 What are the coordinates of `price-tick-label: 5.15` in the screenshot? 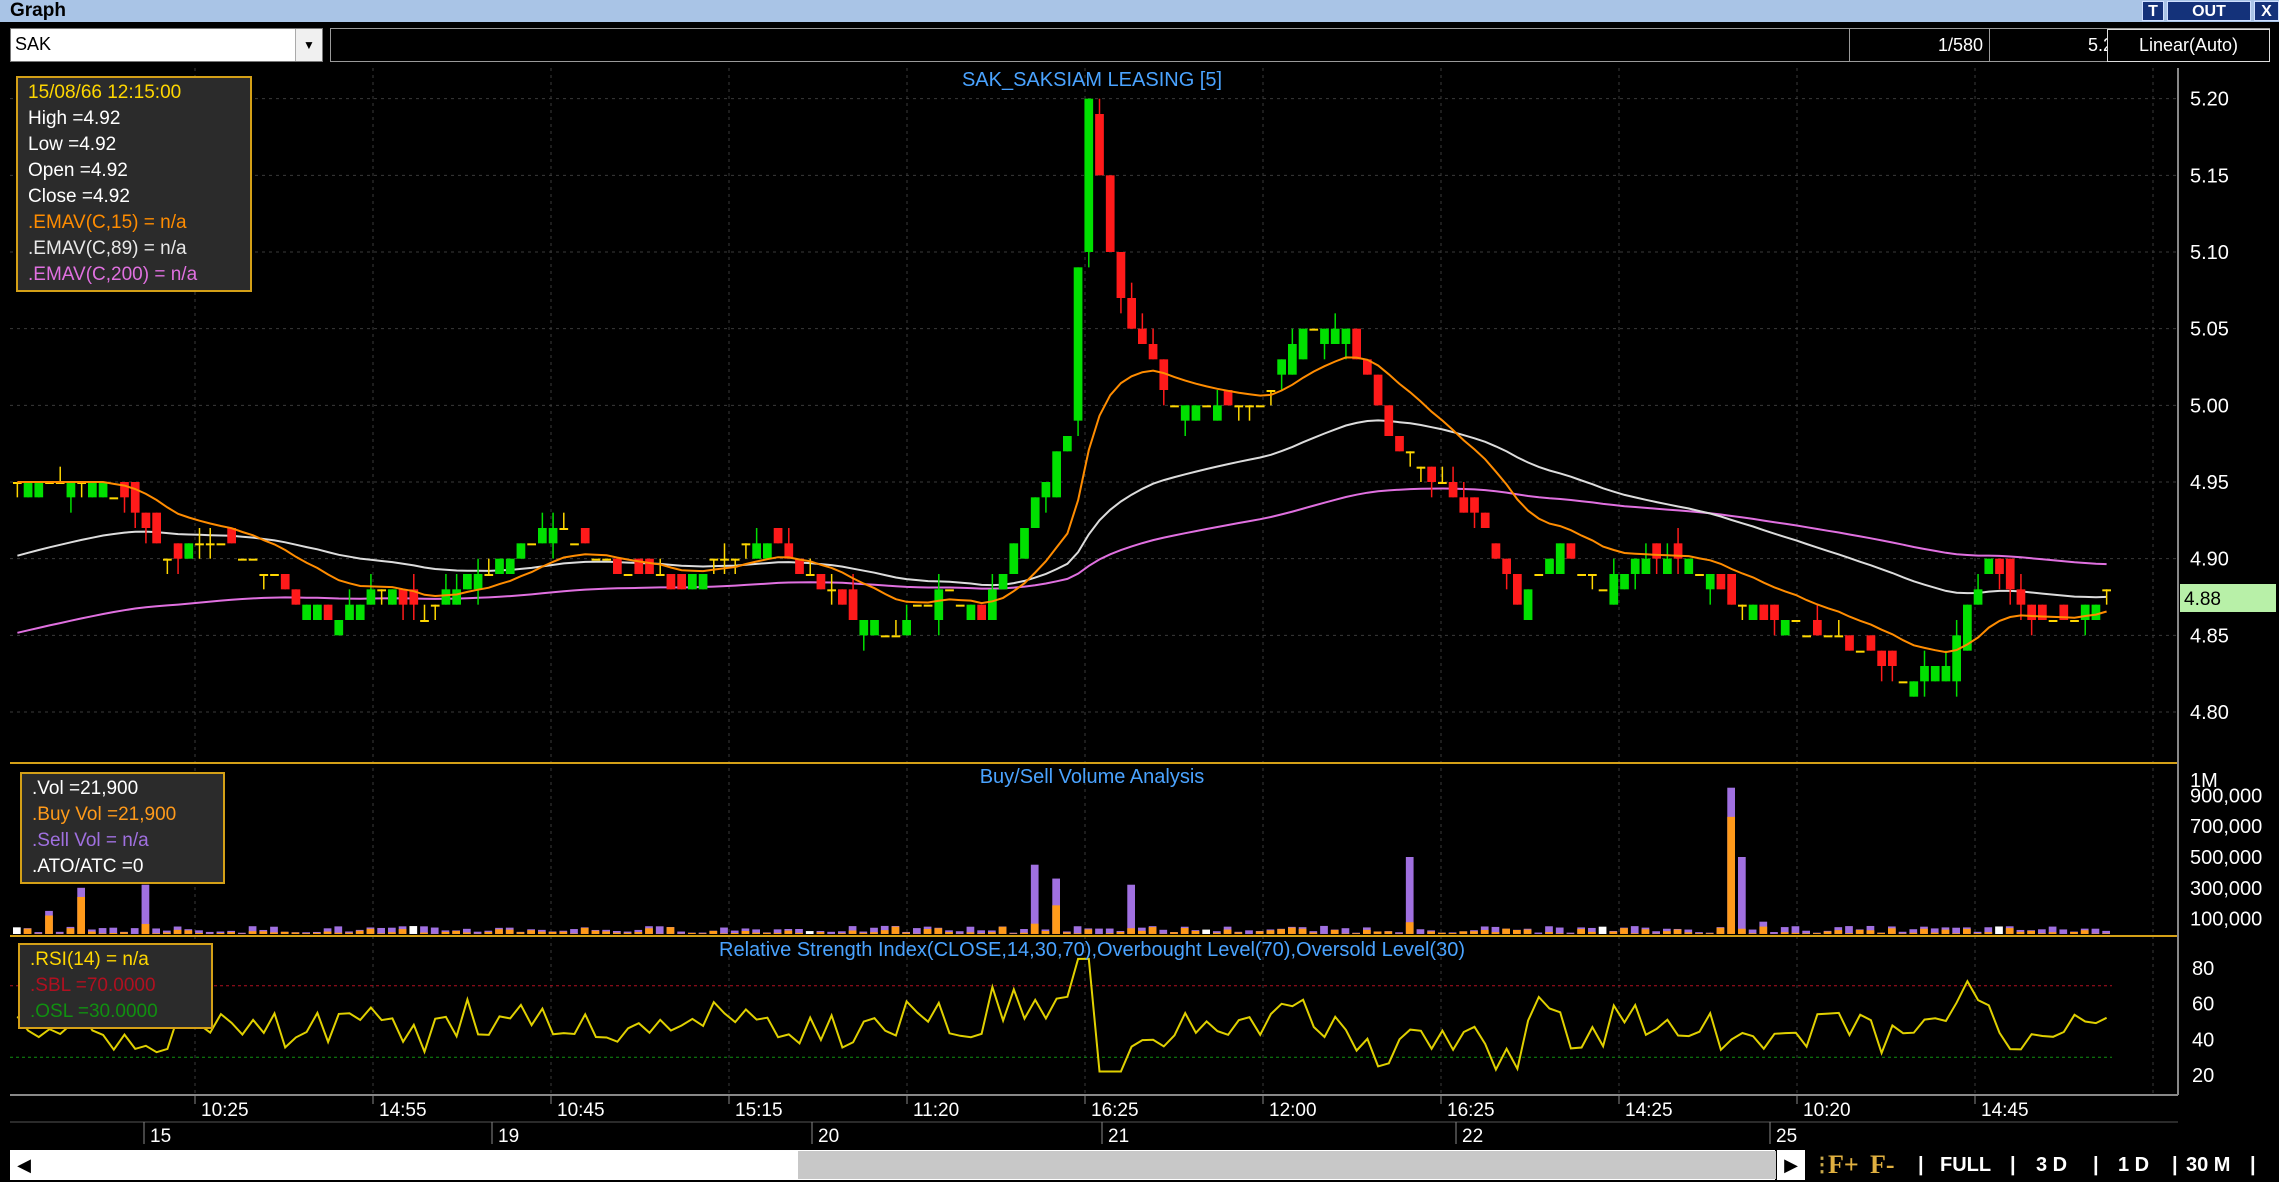 It's located at (2209, 176).